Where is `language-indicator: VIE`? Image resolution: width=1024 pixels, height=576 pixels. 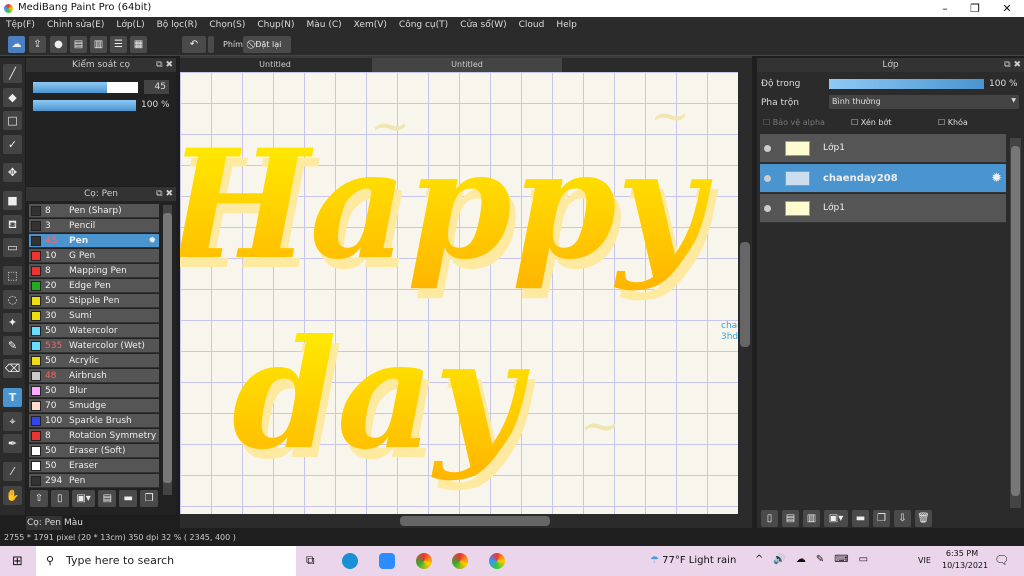
language-indicator: VIE is located at coordinates (924, 560).